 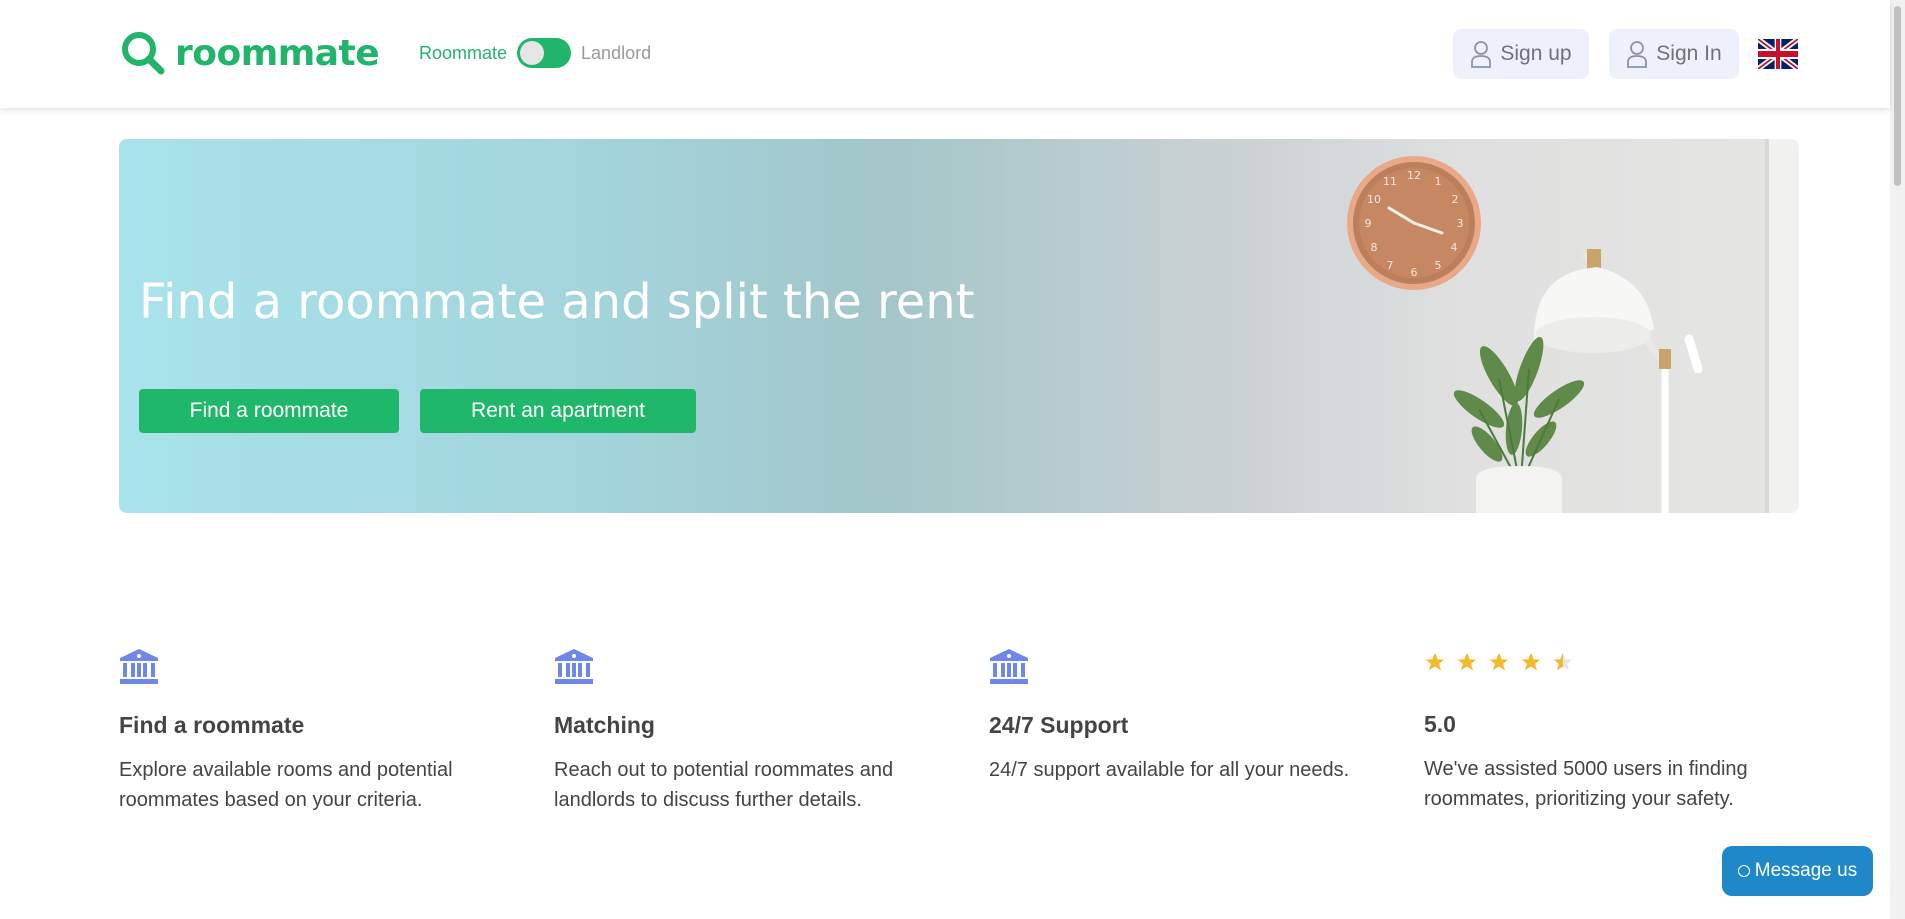 I want to click on sign-up-label: Sign up, so click(x=1536, y=53).